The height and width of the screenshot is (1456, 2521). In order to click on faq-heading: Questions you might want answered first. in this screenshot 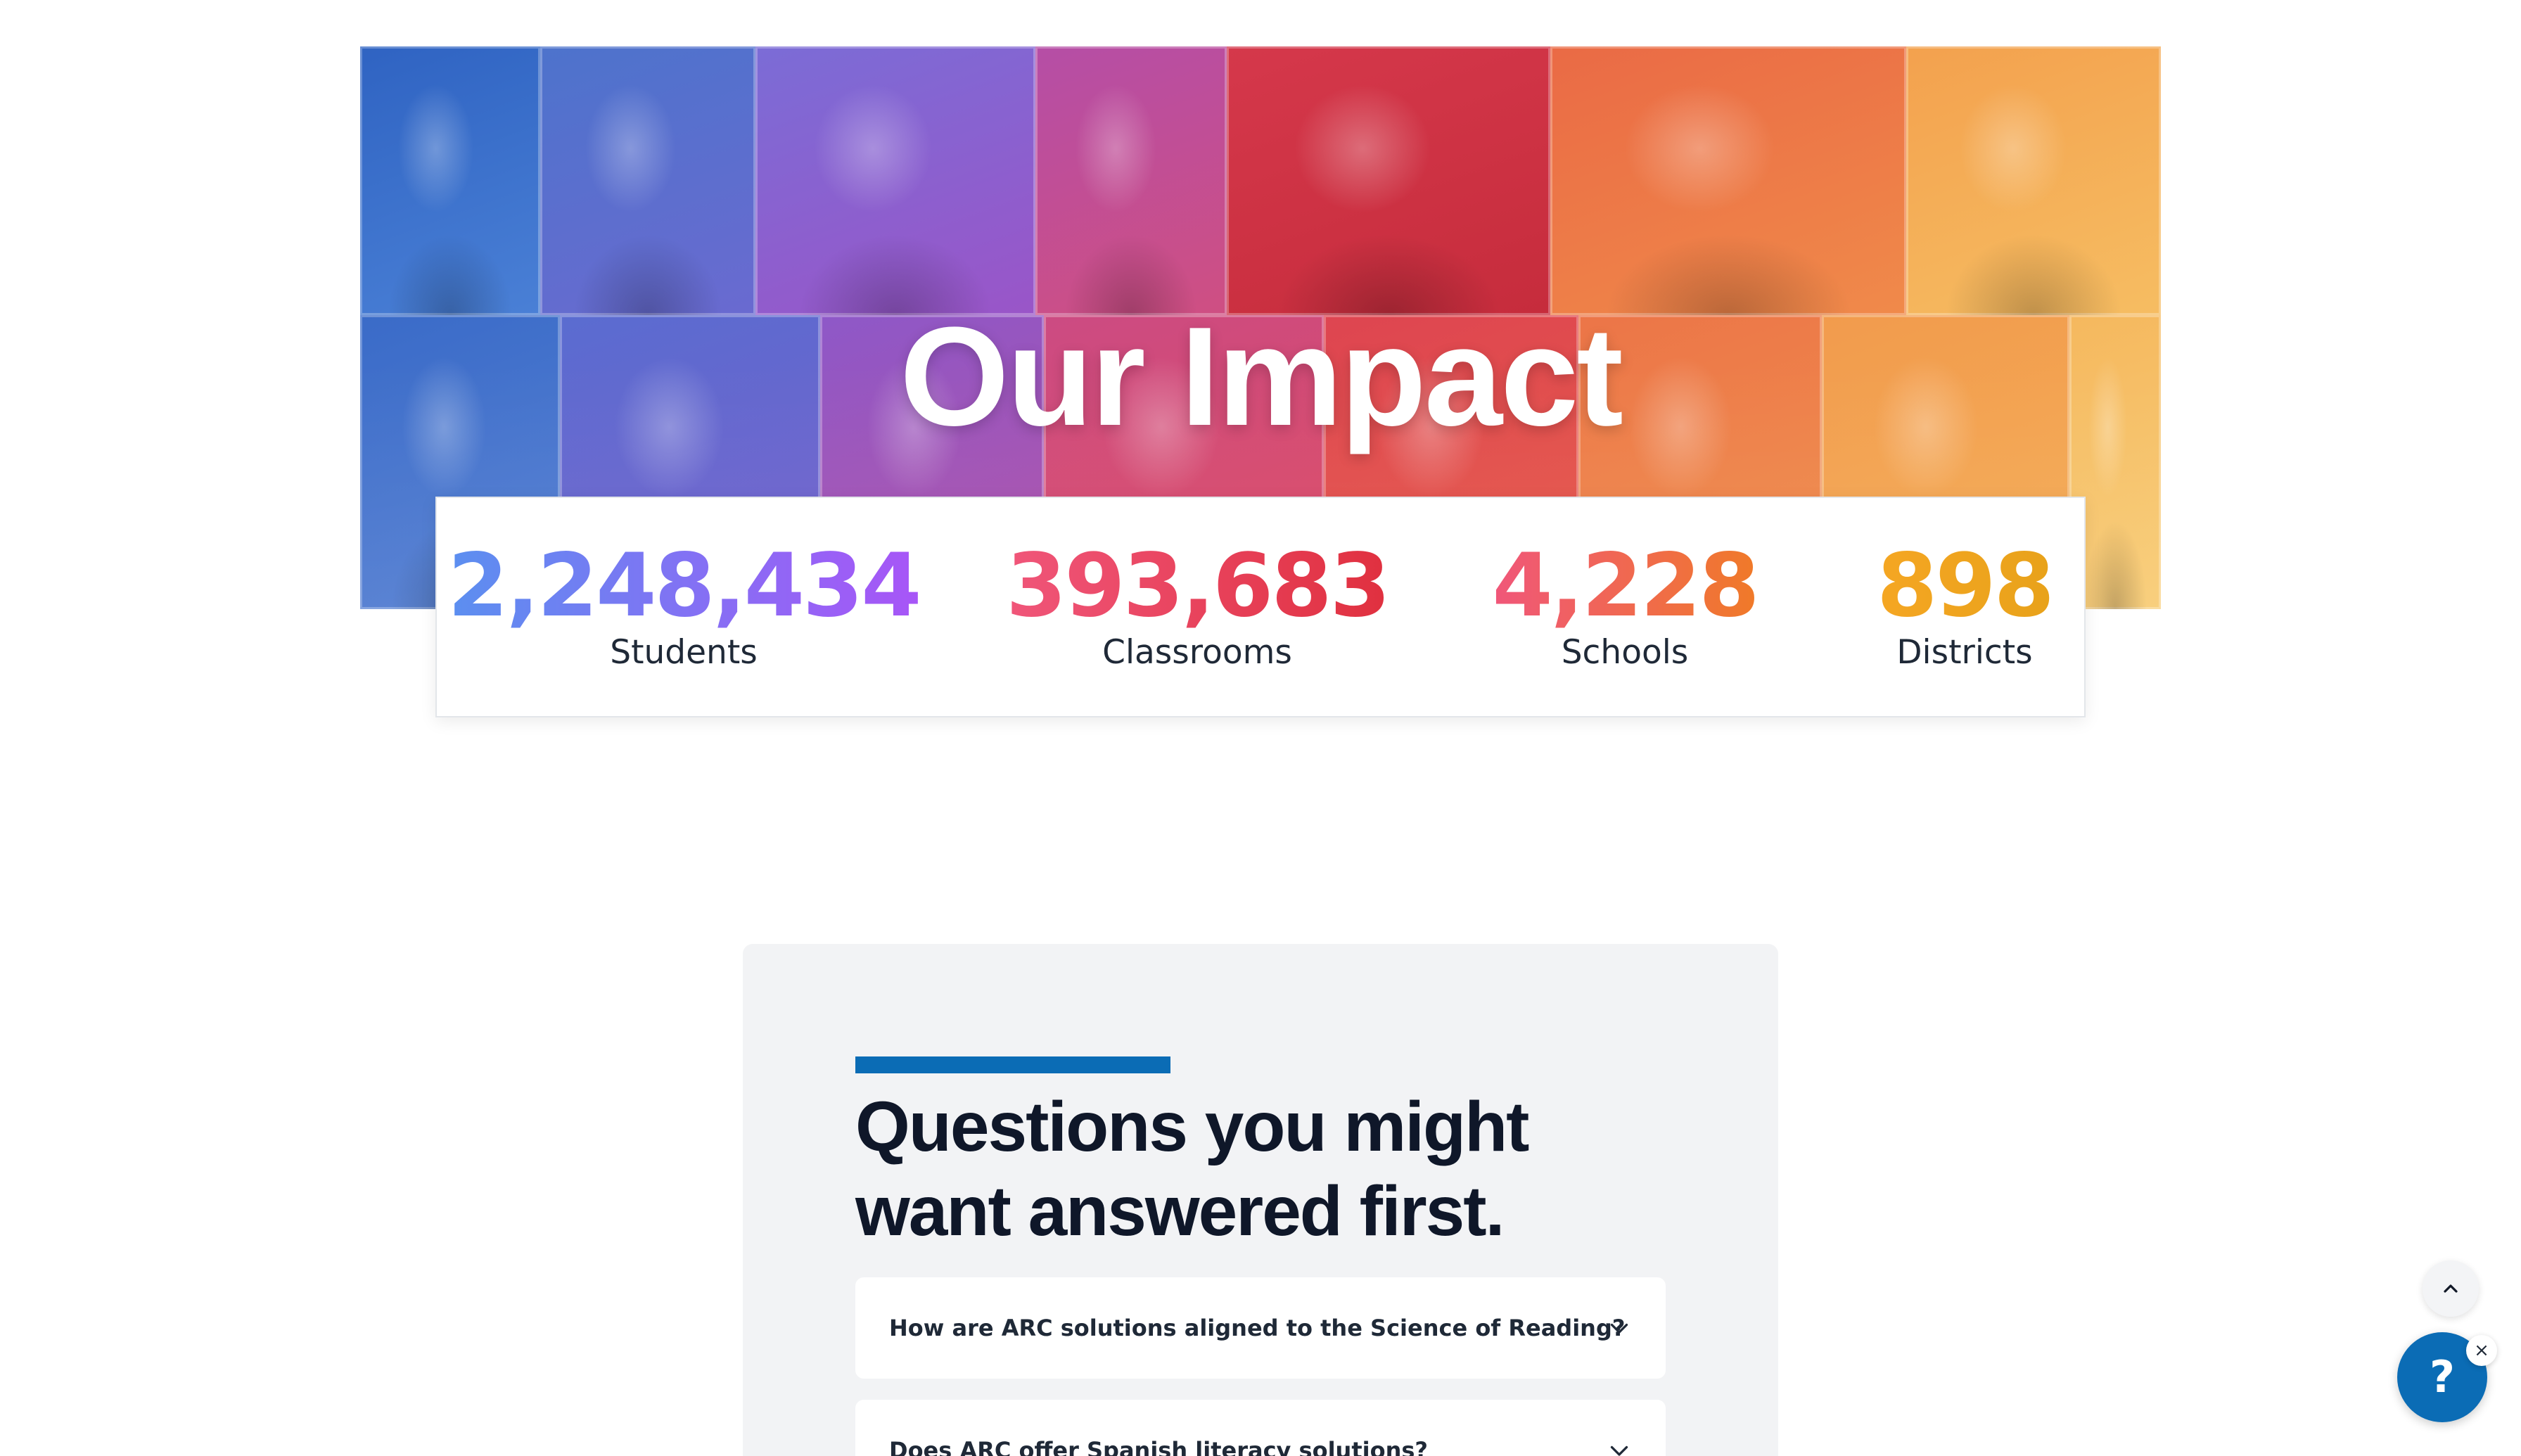, I will do `click(1192, 1169)`.